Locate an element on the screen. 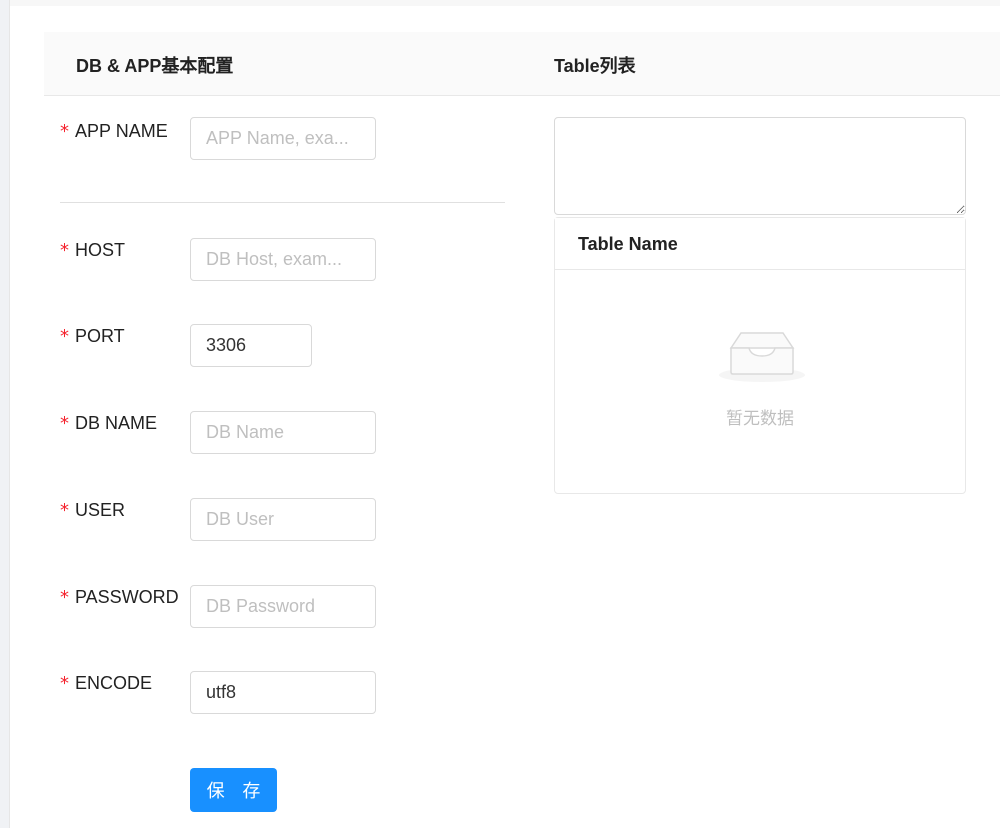 This screenshot has height=828, width=1000. user-input is located at coordinates (283, 519).